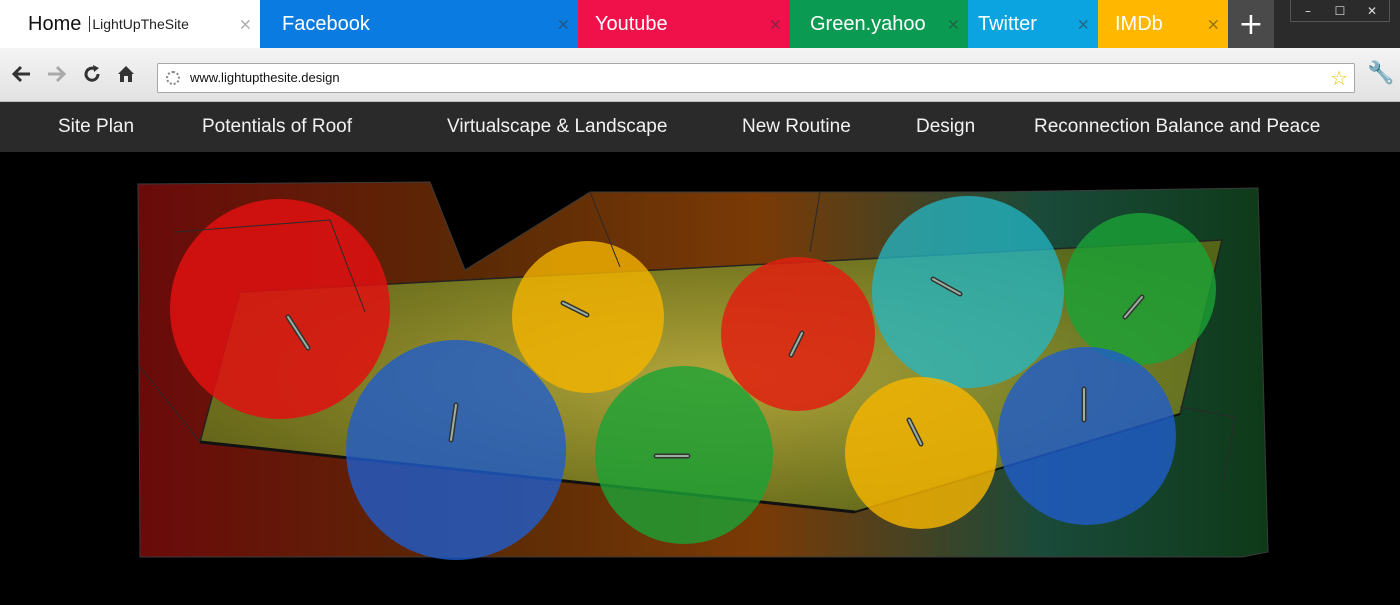  What do you see at coordinates (1339, 78) in the screenshot?
I see `star-icon: ☆` at bounding box center [1339, 78].